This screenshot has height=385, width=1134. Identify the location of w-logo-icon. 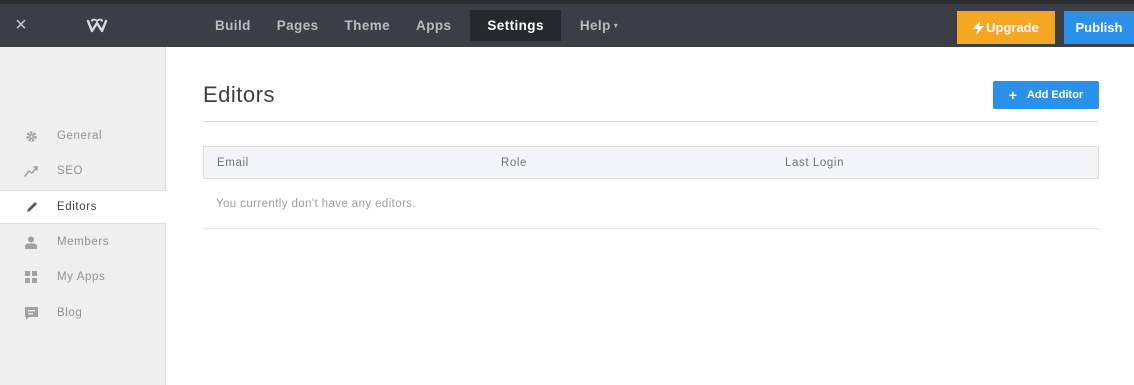
(97, 25).